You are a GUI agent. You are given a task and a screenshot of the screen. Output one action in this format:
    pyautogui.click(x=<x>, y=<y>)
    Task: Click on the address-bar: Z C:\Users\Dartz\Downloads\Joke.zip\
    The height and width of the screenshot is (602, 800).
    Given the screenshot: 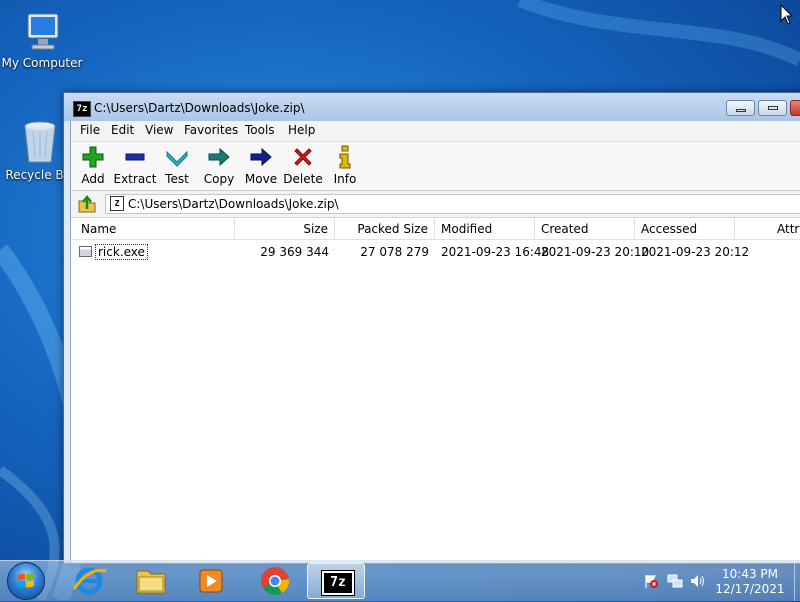 What is the action you would take?
    pyautogui.click(x=435, y=204)
    